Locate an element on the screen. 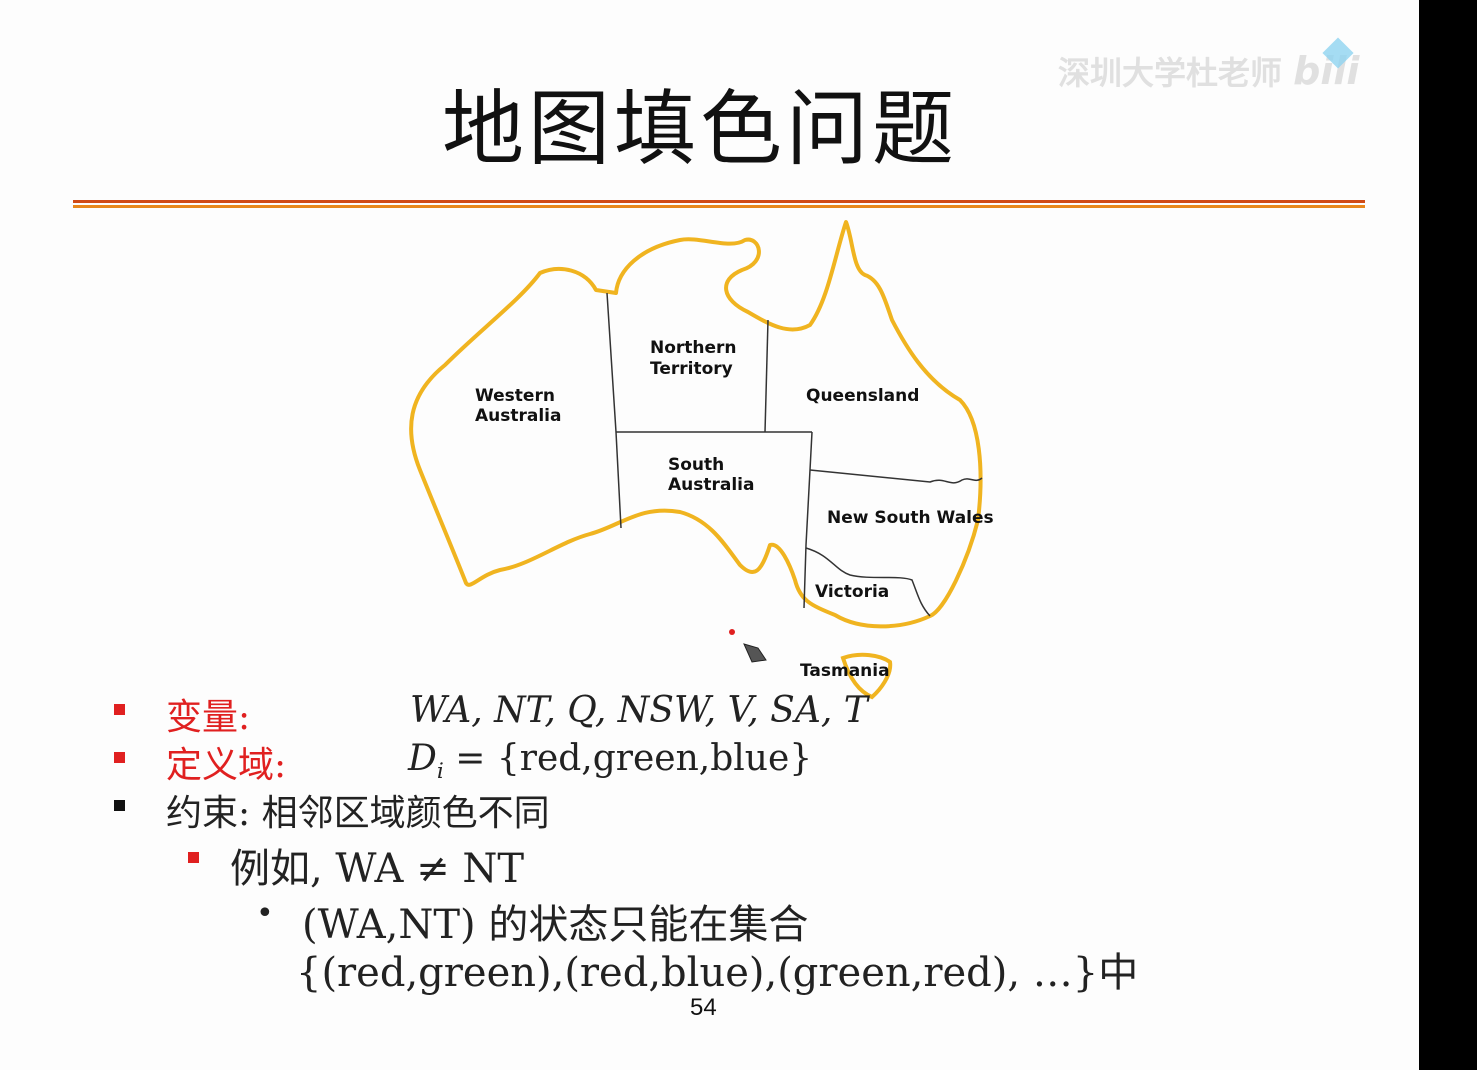 Image resolution: width=1477 pixels, height=1070 pixels. variables-value: WA, NT, Q, NSW, V, SA, T is located at coordinates (639, 710).